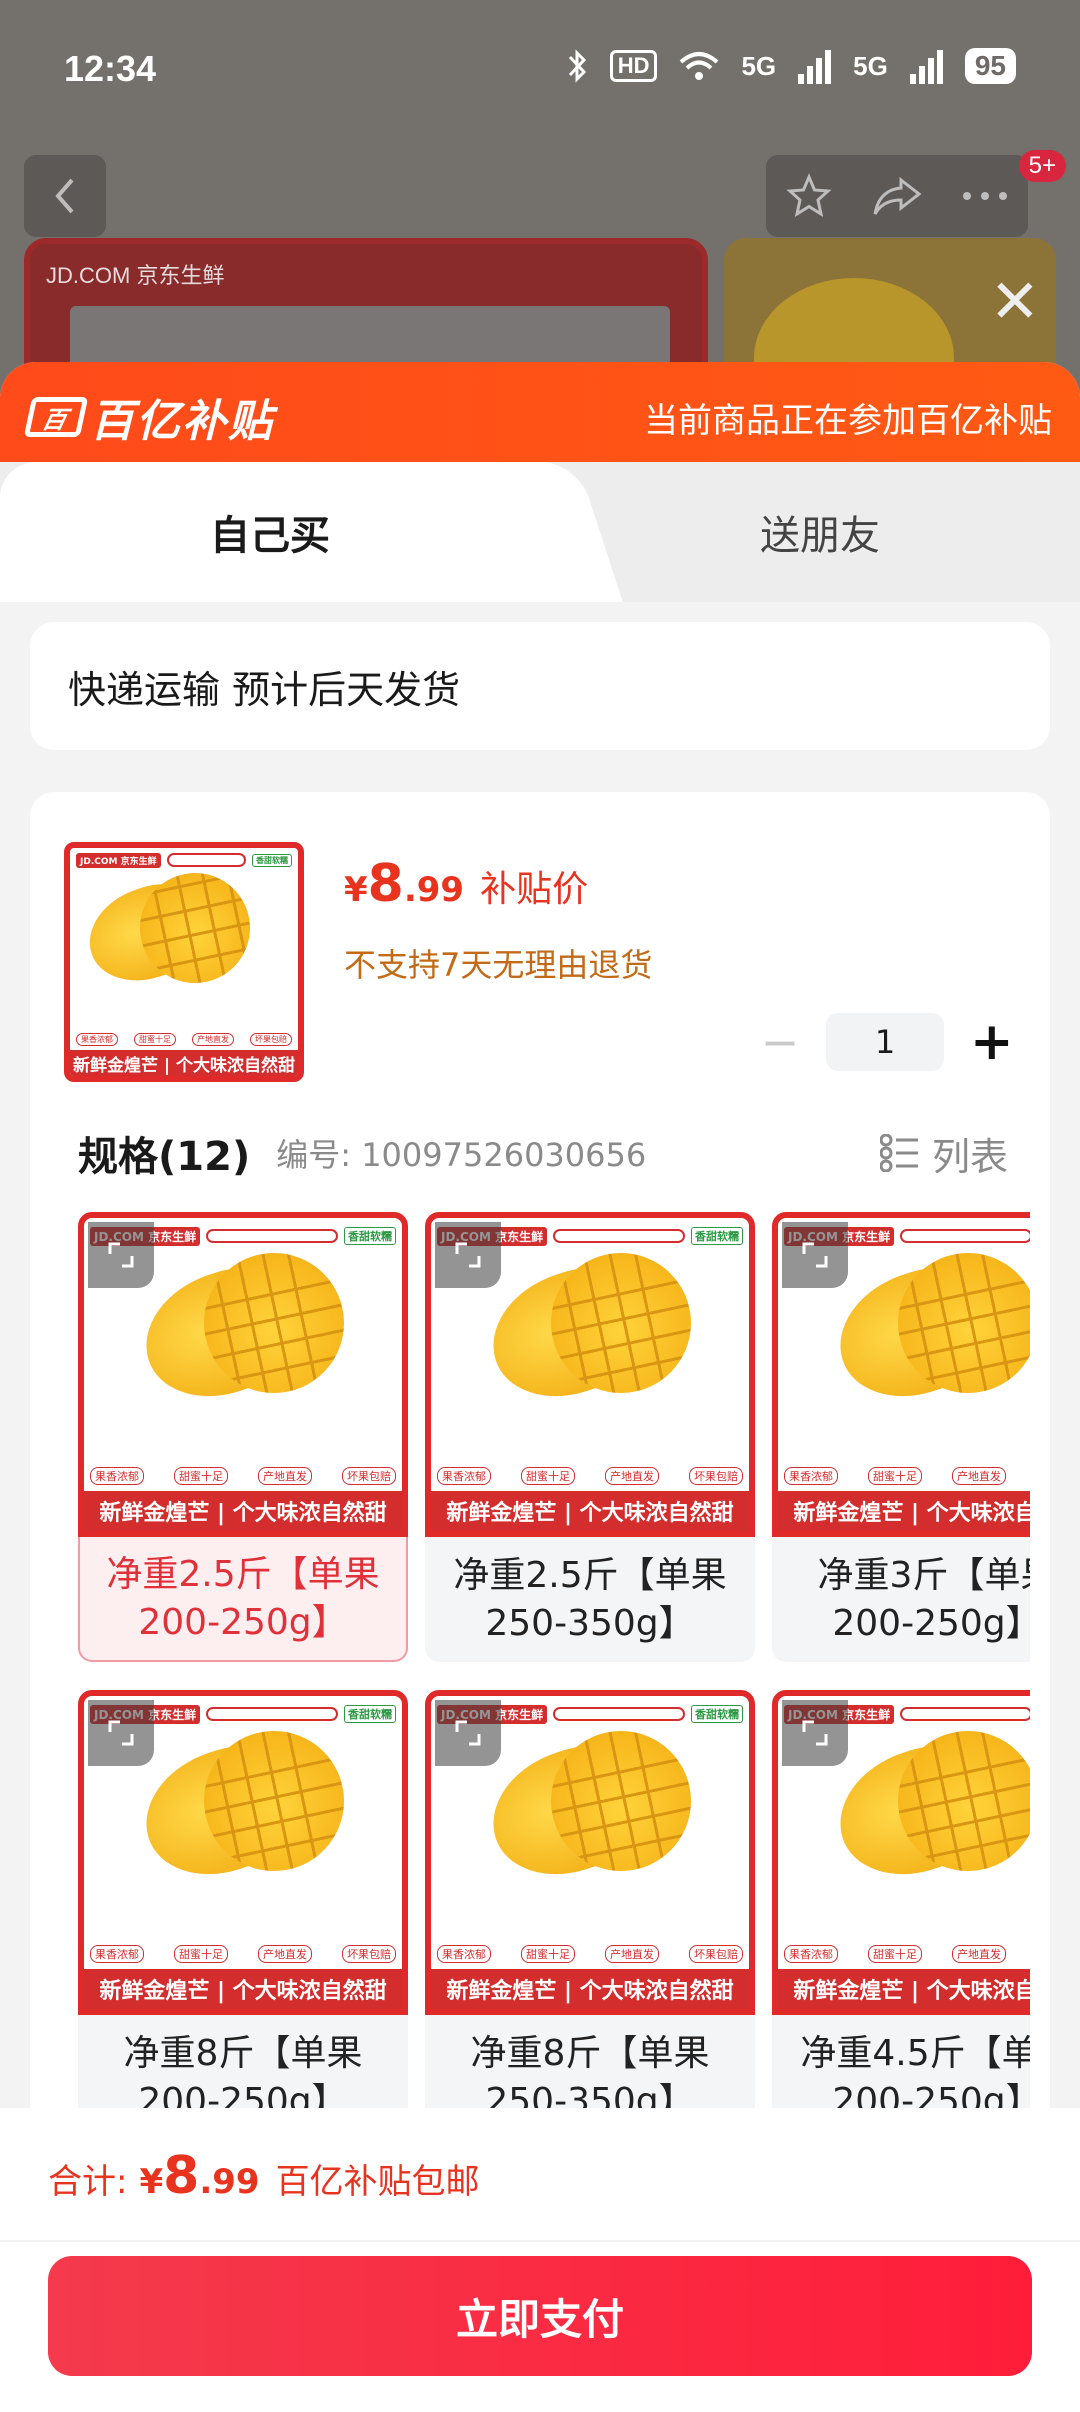 The width and height of the screenshot is (1080, 2412). What do you see at coordinates (870, 65) in the screenshot?
I see `network-label-2: 5G` at bounding box center [870, 65].